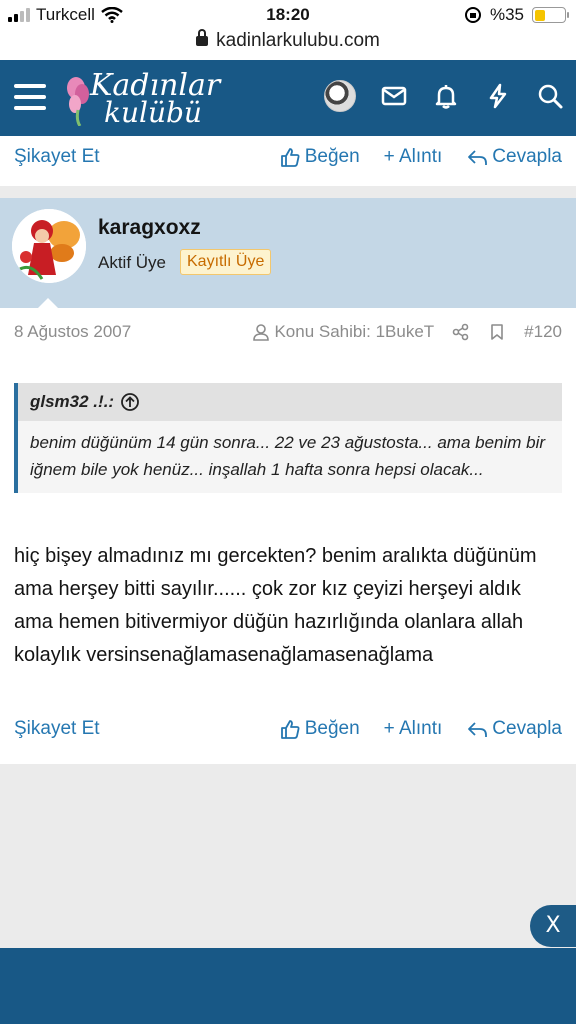 The image size is (576, 1024). Describe the element at coordinates (30, 97) in the screenshot. I see `menu-icon` at that location.